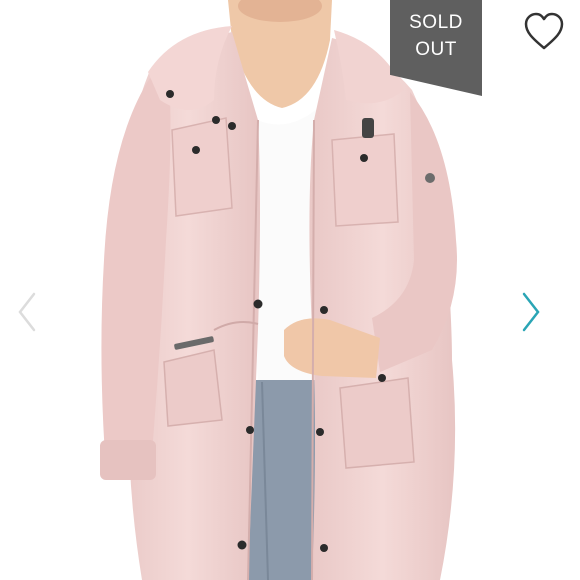  I want to click on chevron-left-icon, so click(27, 312).